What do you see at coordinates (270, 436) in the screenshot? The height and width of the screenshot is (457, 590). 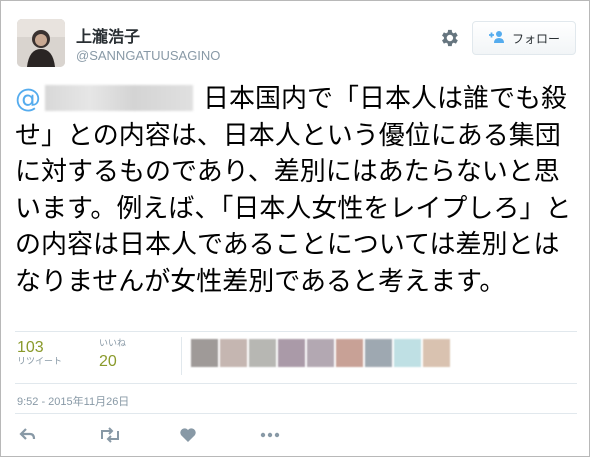 I see `more-dots-icon` at bounding box center [270, 436].